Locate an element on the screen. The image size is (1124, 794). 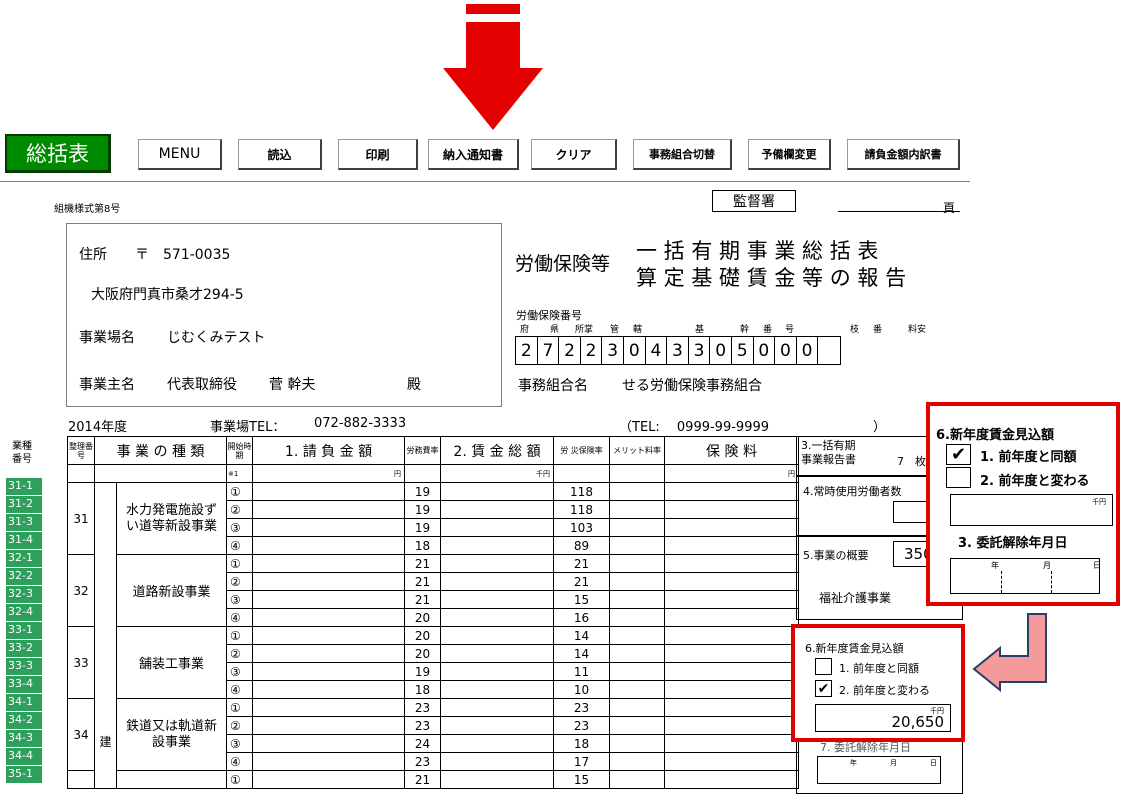
table-cell: 24 is located at coordinates (422, 743).